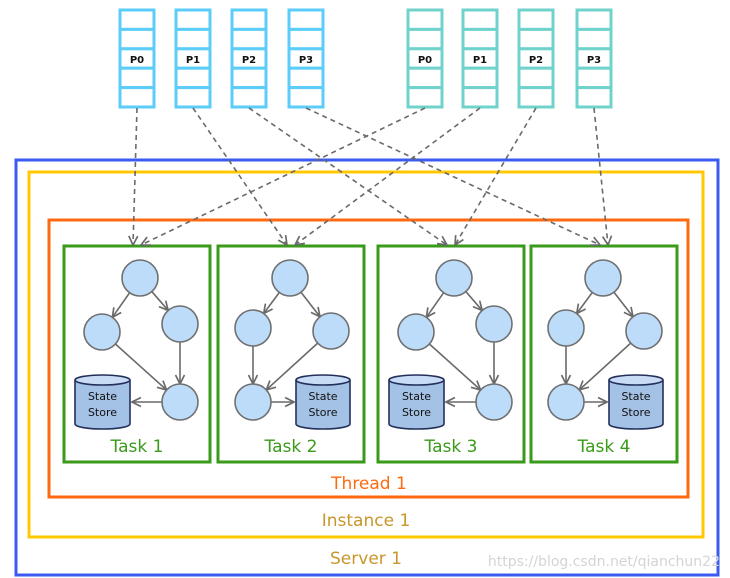  What do you see at coordinates (368, 484) in the screenshot?
I see `thread-label: Thread 1` at bounding box center [368, 484].